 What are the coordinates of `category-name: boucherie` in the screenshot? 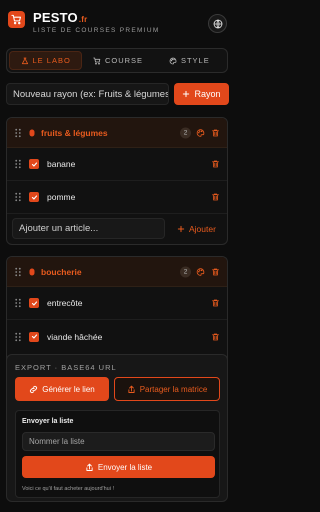 It's located at (61, 271).